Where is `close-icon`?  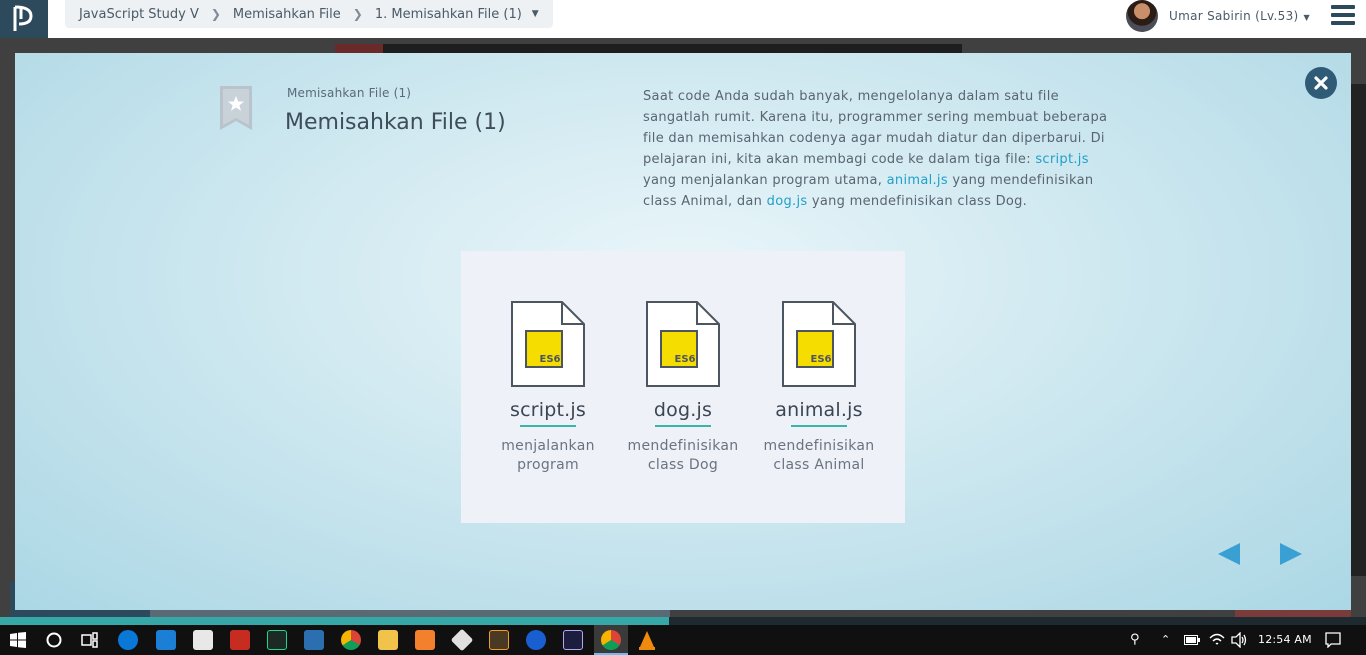 close-icon is located at coordinates (1321, 83).